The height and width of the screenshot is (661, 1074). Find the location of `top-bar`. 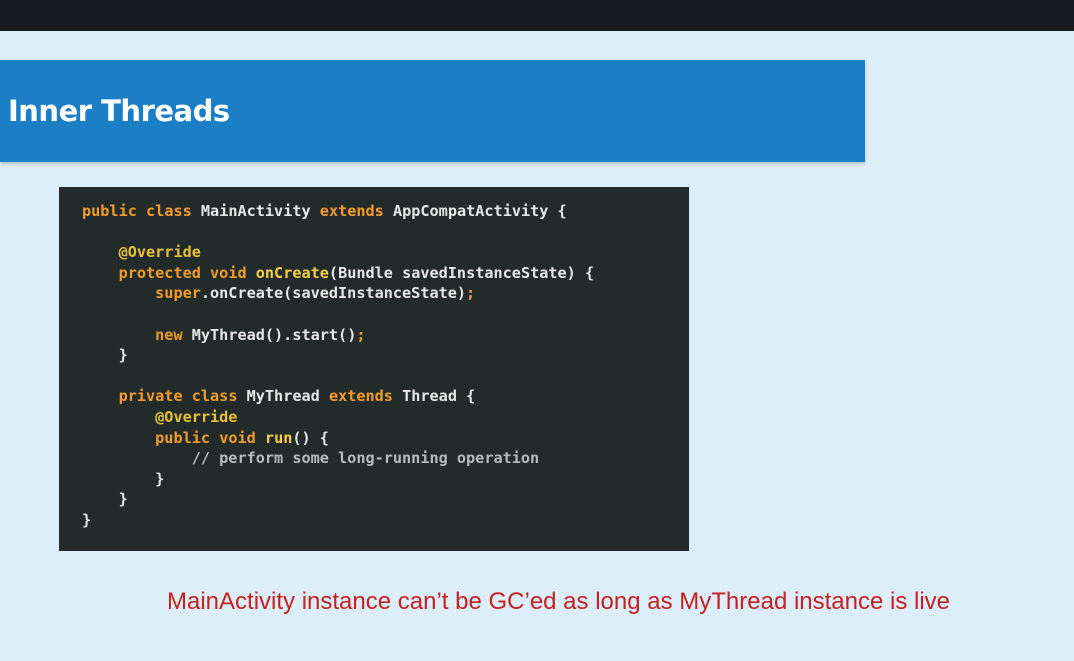

top-bar is located at coordinates (537, 15).